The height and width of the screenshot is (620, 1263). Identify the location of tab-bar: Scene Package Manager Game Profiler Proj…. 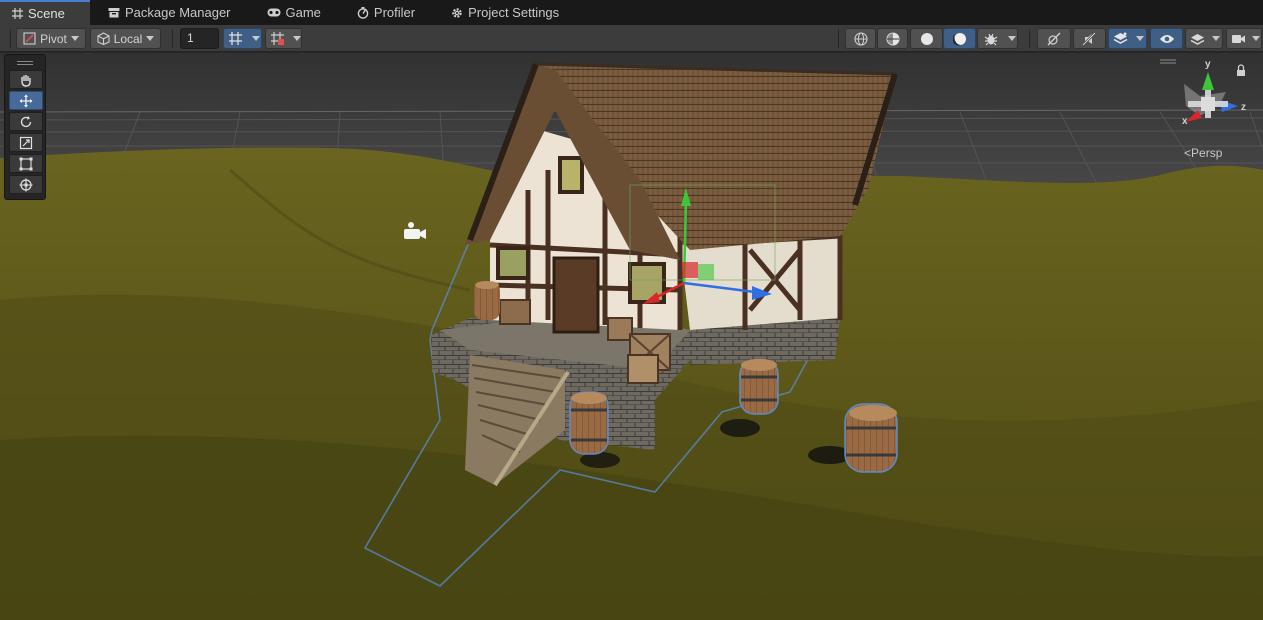
(631, 12).